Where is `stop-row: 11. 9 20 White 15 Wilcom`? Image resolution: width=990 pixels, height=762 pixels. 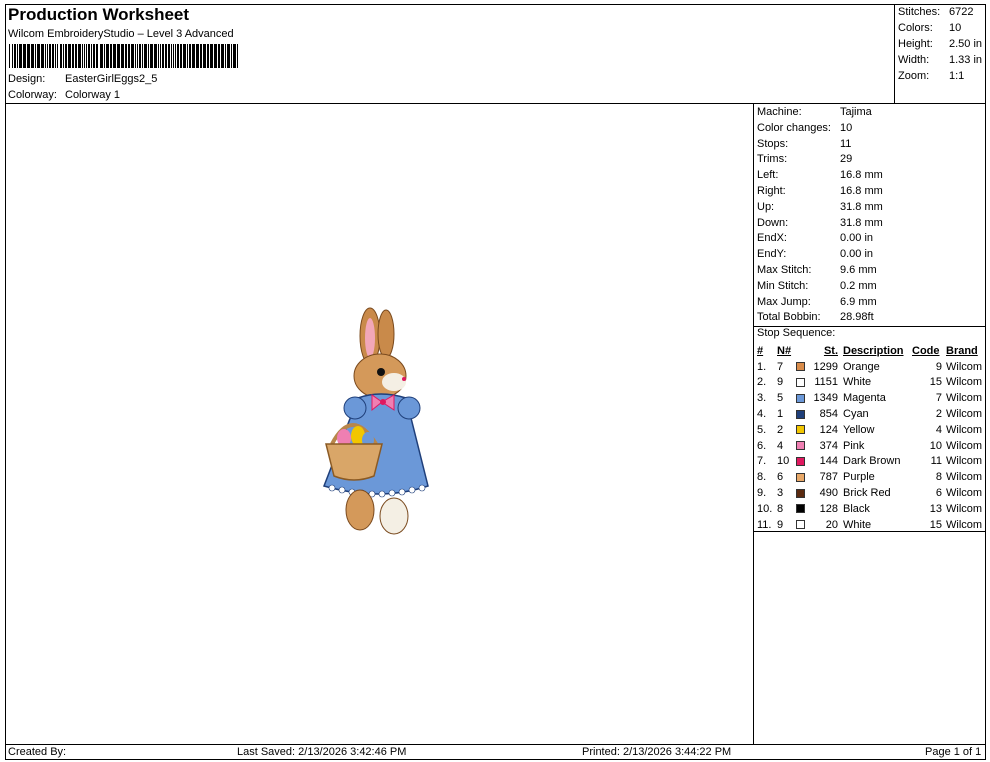
stop-row: 11. 9 20 White 15 Wilcom is located at coordinates (869, 525).